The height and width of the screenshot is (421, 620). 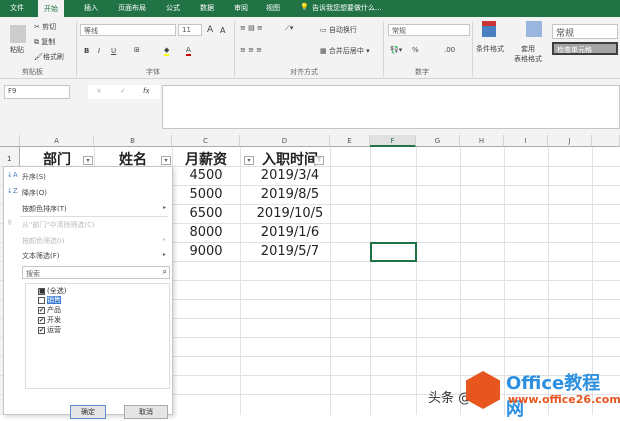 I want to click on column-header-b: B, so click(x=133, y=141).